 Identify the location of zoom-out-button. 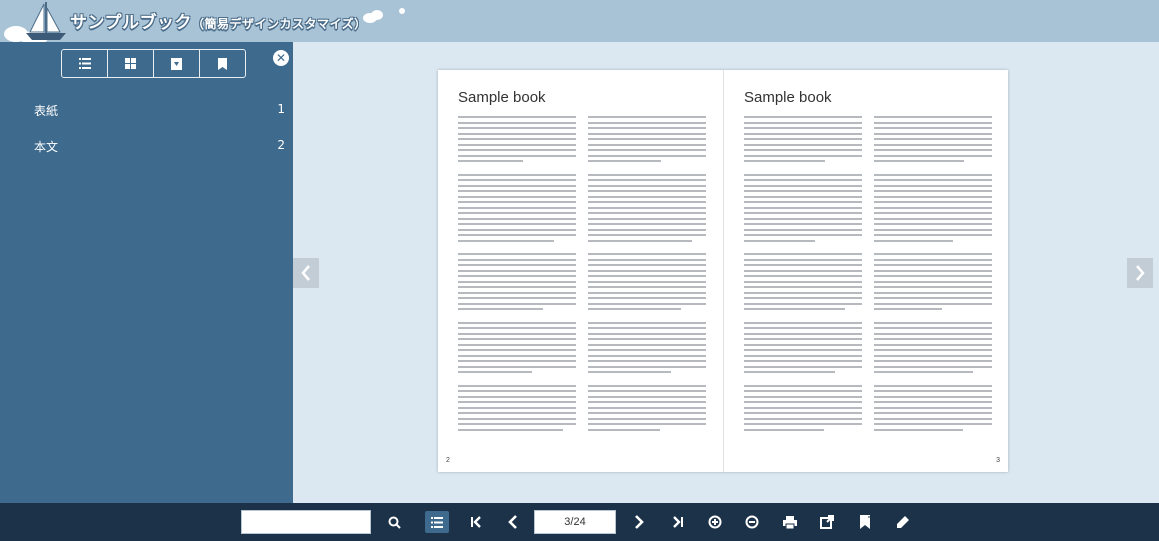
(752, 522).